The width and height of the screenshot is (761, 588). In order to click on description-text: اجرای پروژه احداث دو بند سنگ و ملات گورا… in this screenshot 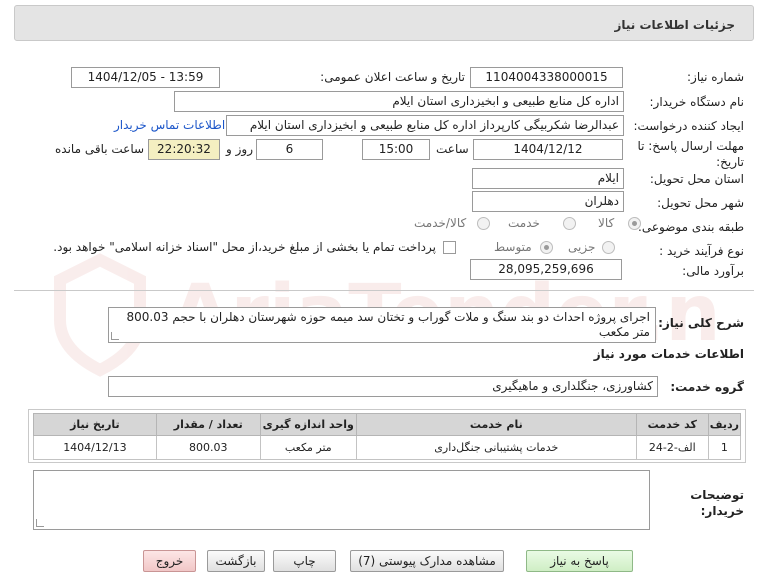, I will do `click(388, 324)`.